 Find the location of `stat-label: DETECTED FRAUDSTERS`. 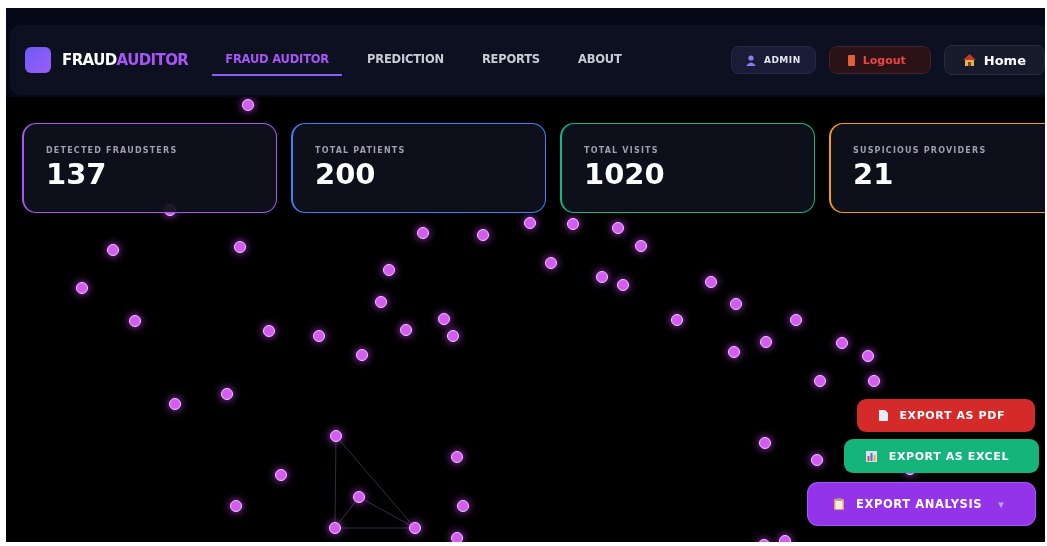

stat-label: DETECTED FRAUDSTERS is located at coordinates (112, 150).